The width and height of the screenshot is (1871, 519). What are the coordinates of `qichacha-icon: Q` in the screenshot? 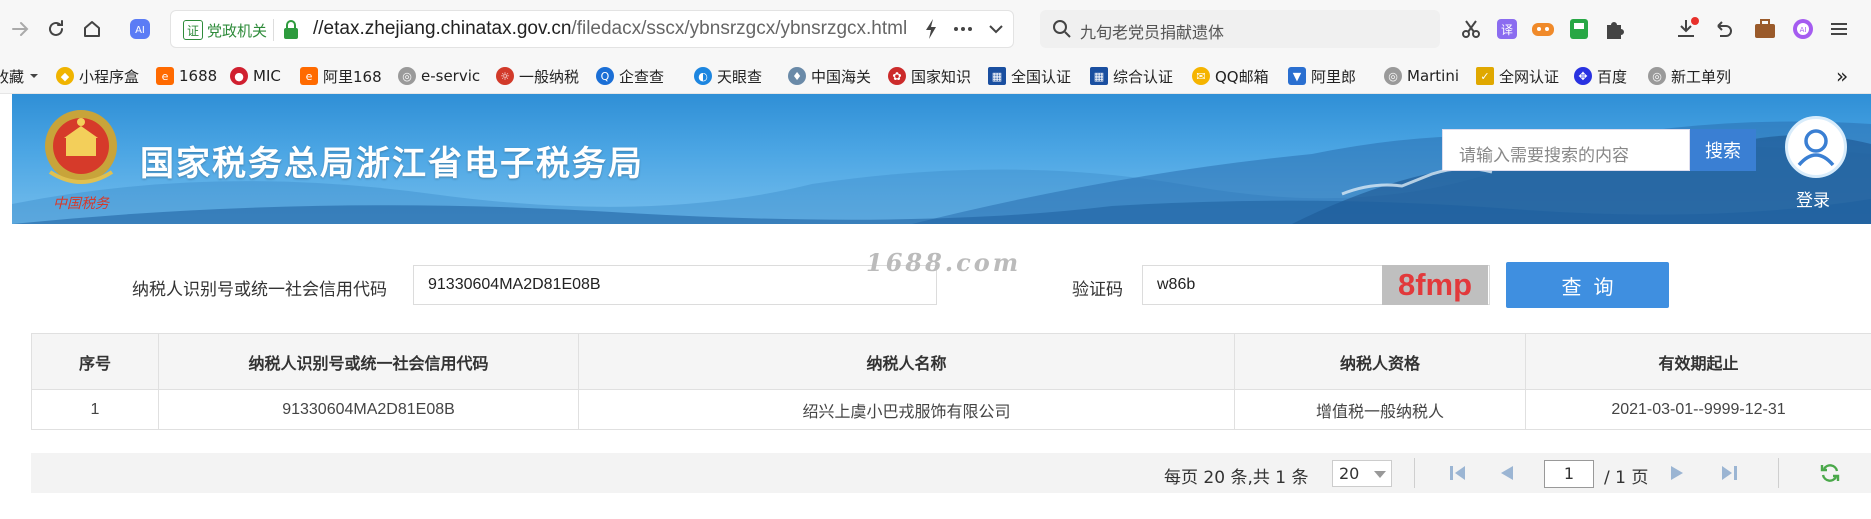 It's located at (605, 76).